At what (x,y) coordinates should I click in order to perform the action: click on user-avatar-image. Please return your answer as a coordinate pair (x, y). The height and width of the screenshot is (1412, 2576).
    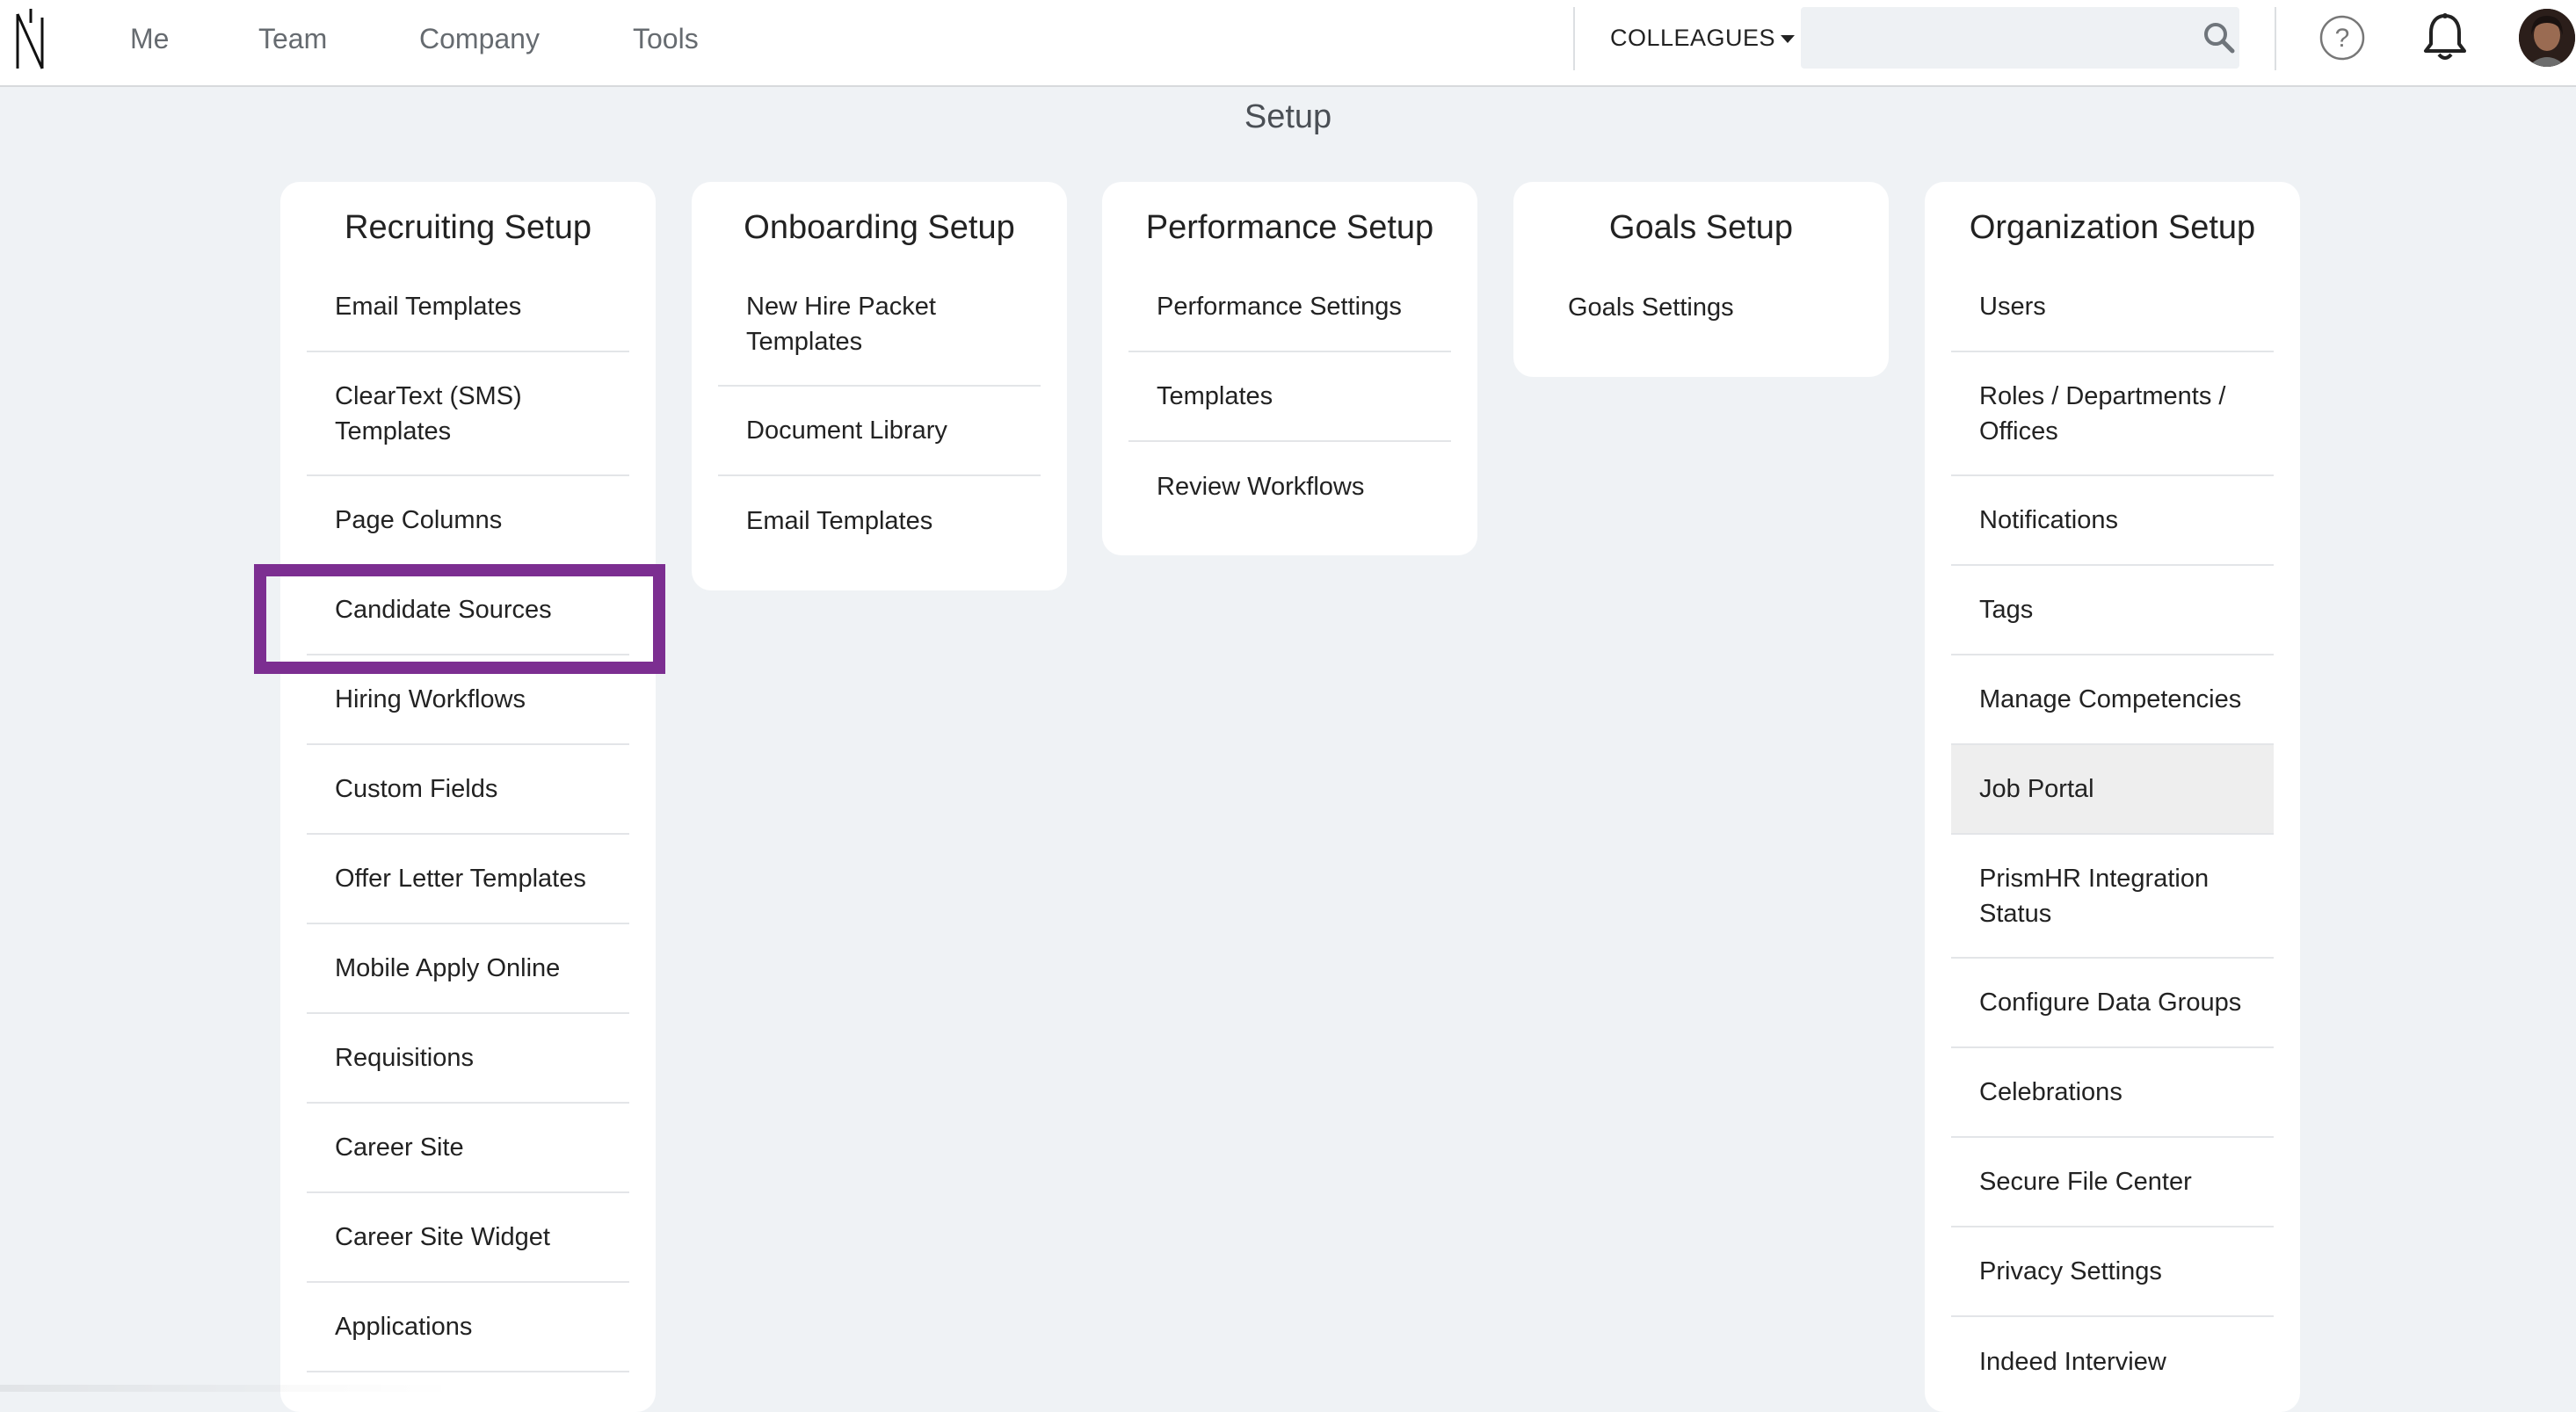
    Looking at the image, I should click on (2547, 38).